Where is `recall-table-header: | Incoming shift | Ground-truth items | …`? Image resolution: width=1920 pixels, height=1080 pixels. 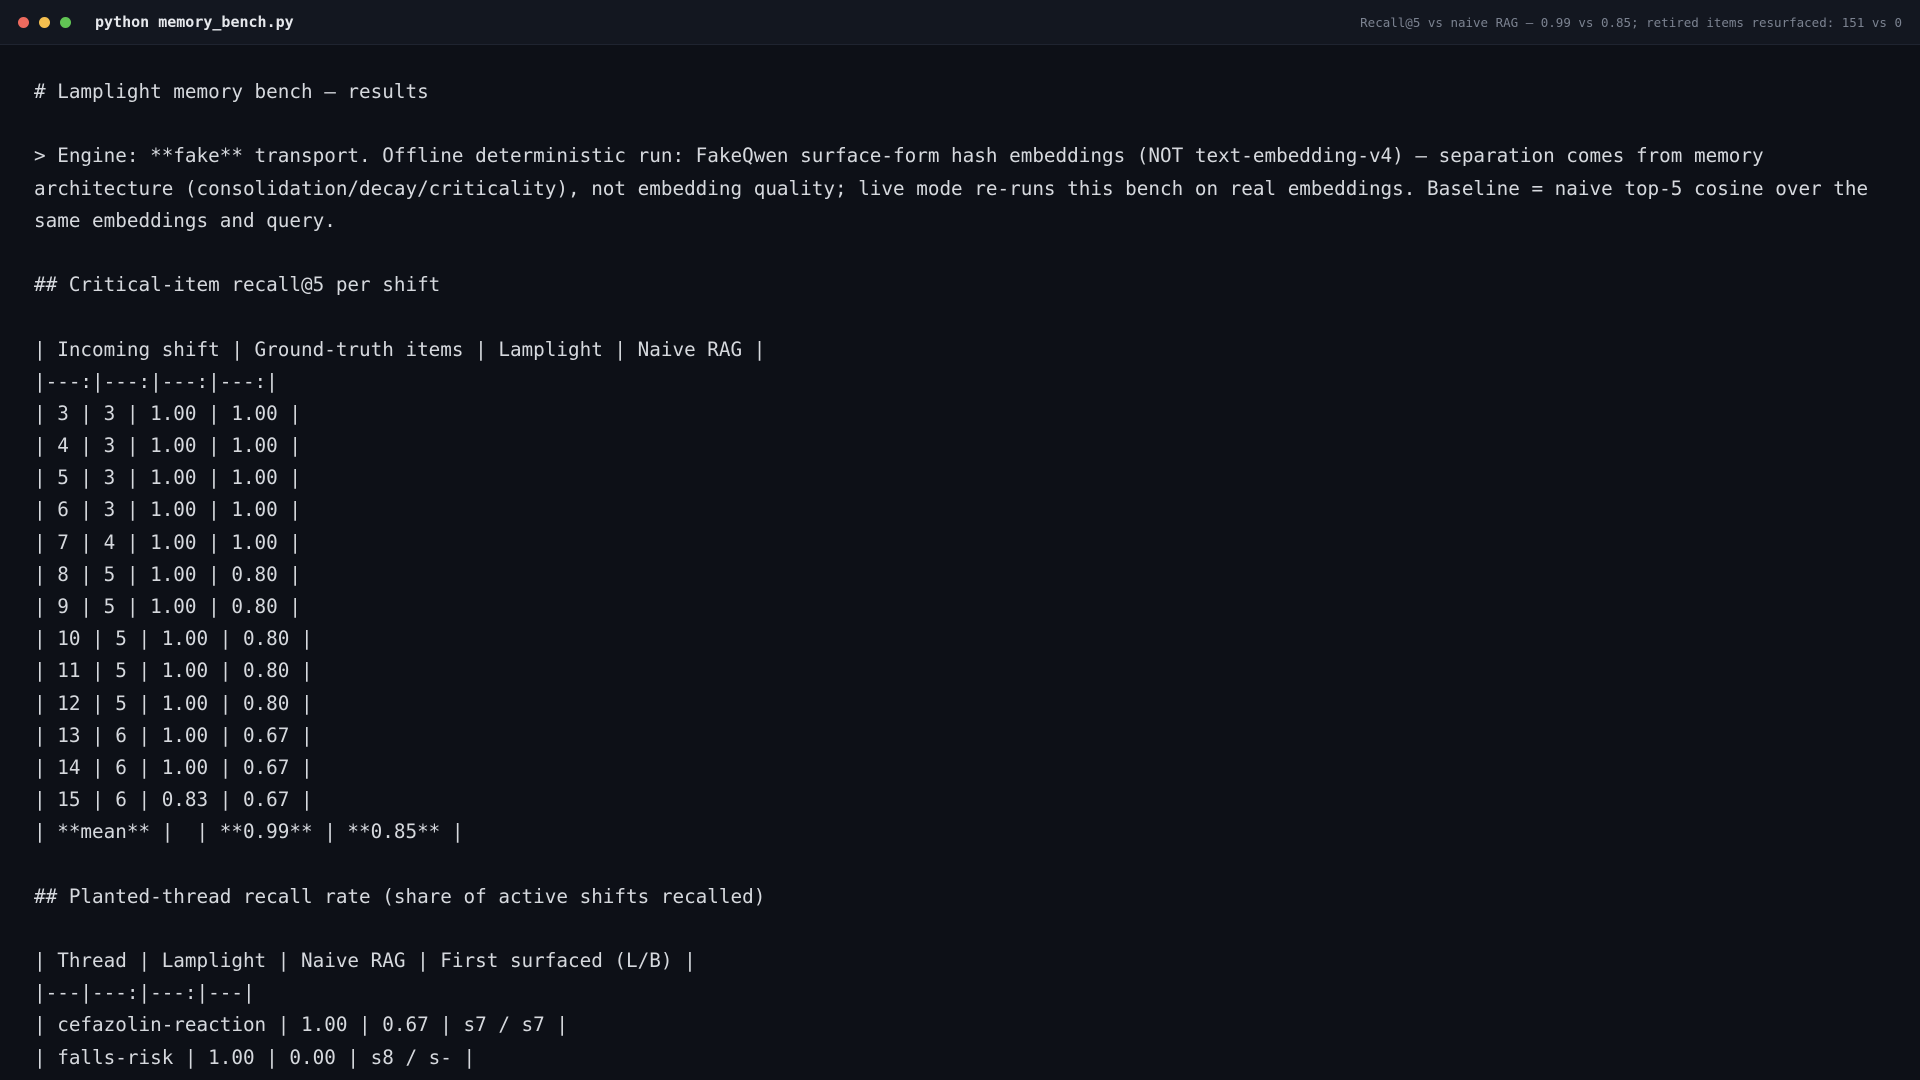
recall-table-header: | Incoming shift | Ground-truth items | … is located at coordinates (400, 349).